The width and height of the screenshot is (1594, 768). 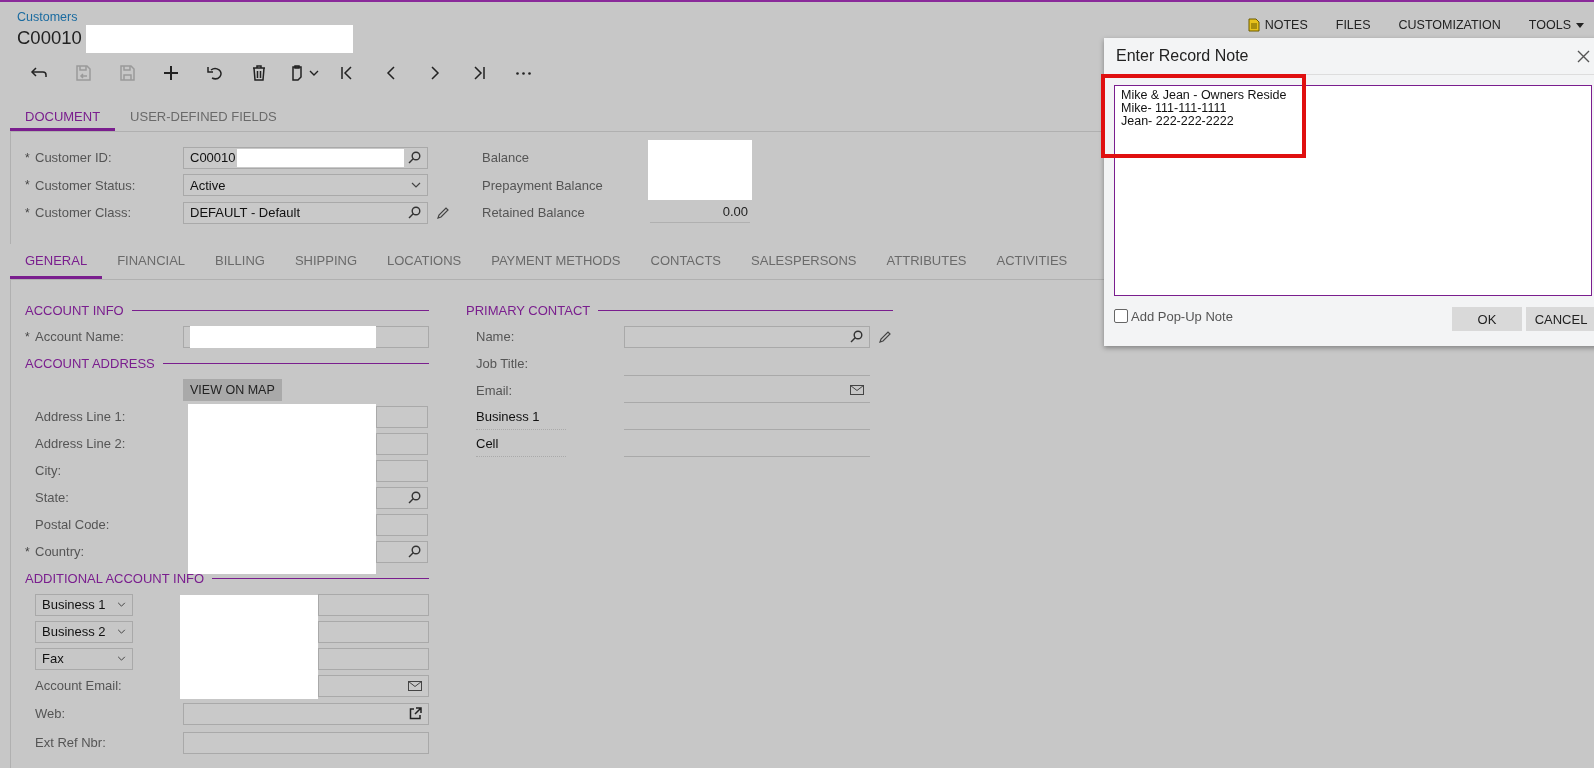 I want to click on phone-type-select: Fax, so click(x=84, y=658).